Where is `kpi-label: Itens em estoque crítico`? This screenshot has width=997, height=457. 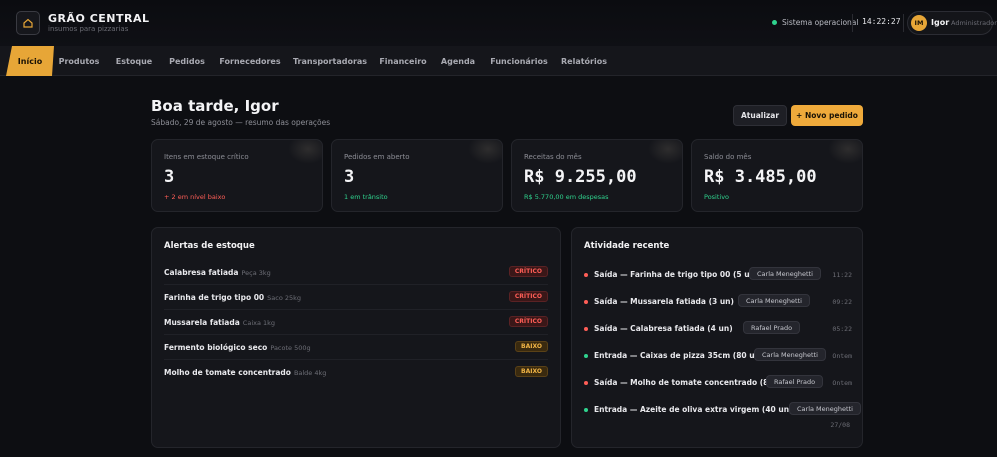
kpi-label: Itens em estoque crítico is located at coordinates (206, 157).